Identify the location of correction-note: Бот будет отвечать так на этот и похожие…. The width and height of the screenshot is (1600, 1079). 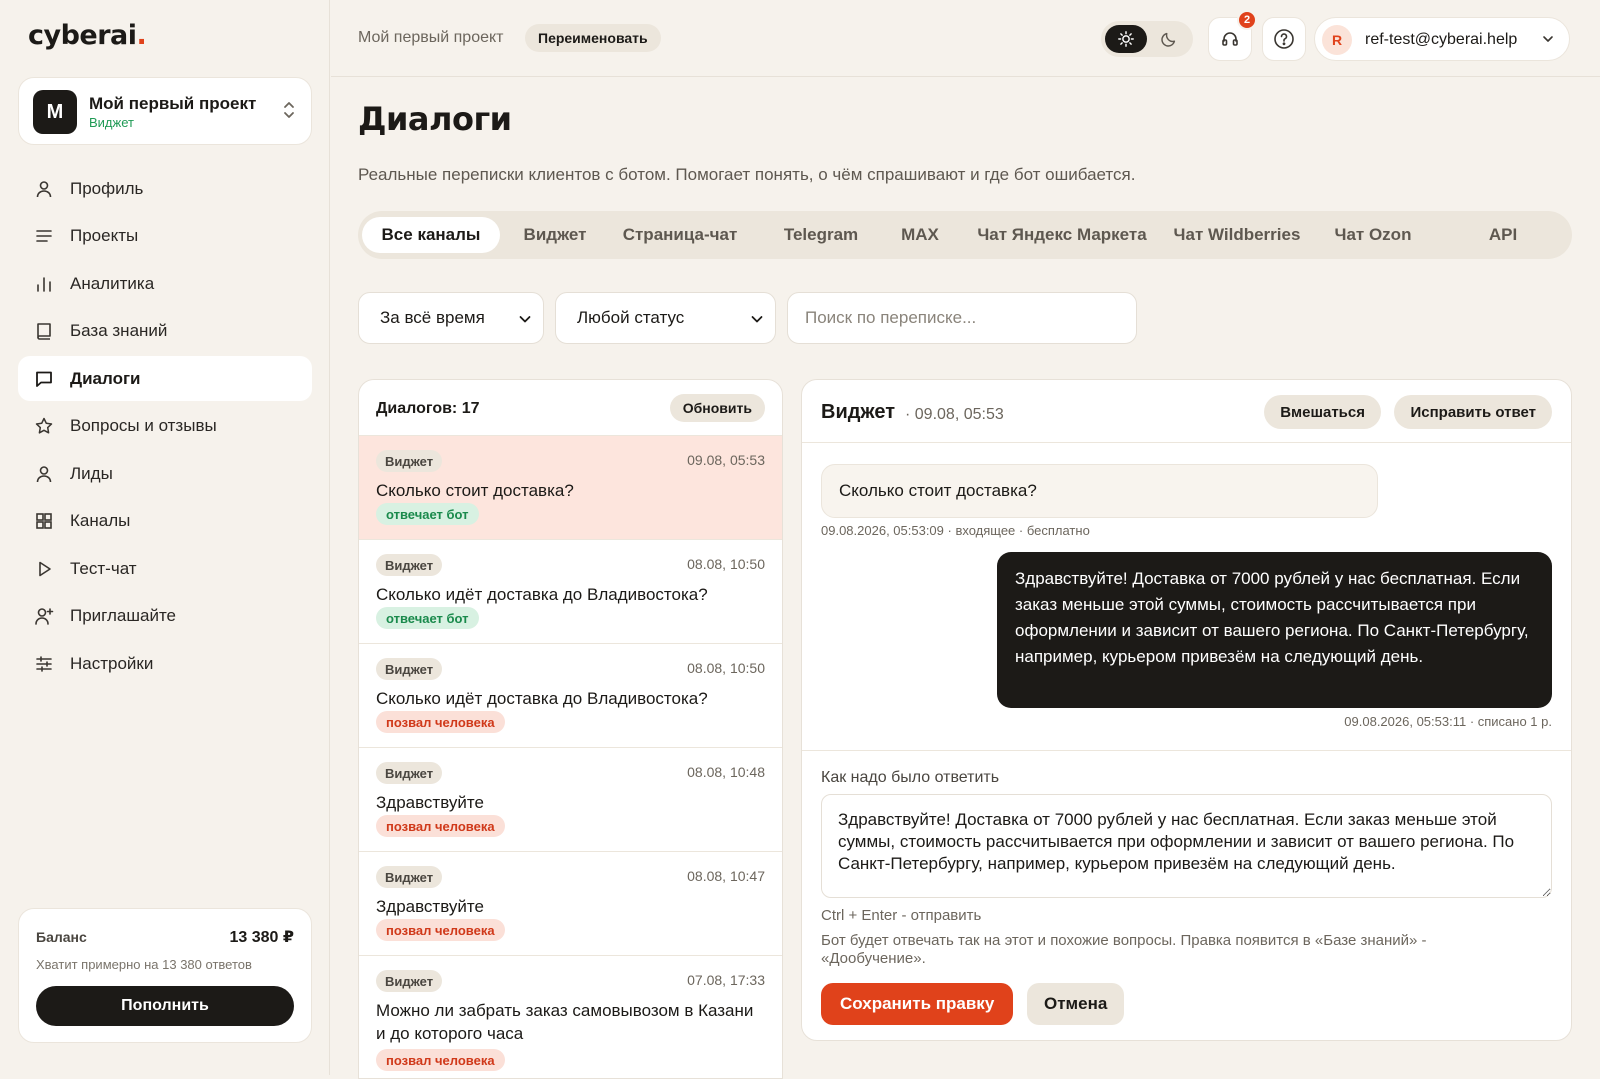
(1124, 949).